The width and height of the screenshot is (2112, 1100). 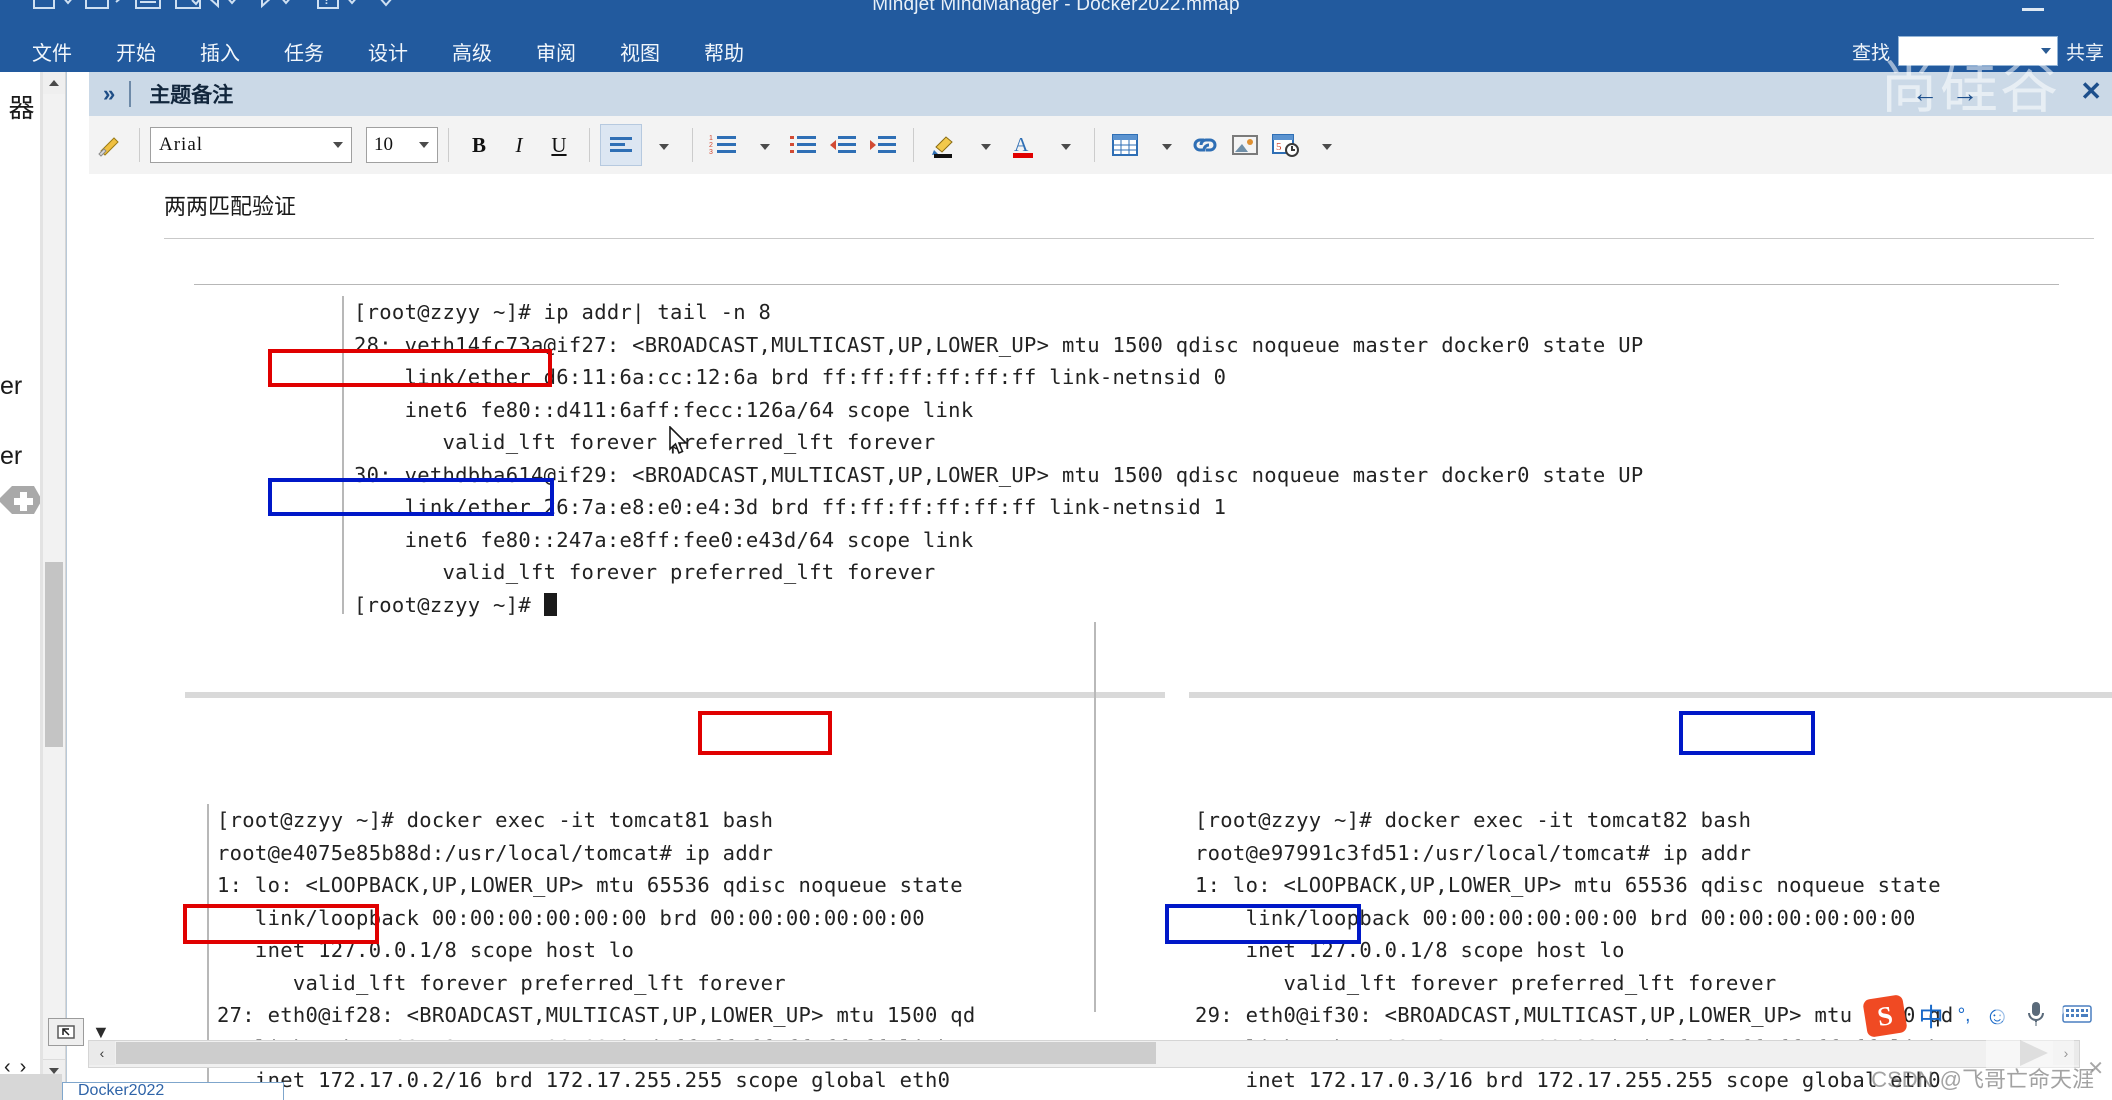 I want to click on insert-image-button, so click(x=1245, y=145).